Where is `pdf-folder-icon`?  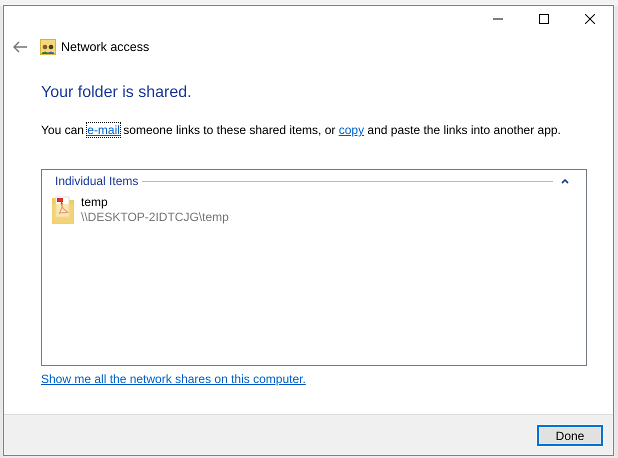 pdf-folder-icon is located at coordinates (63, 210).